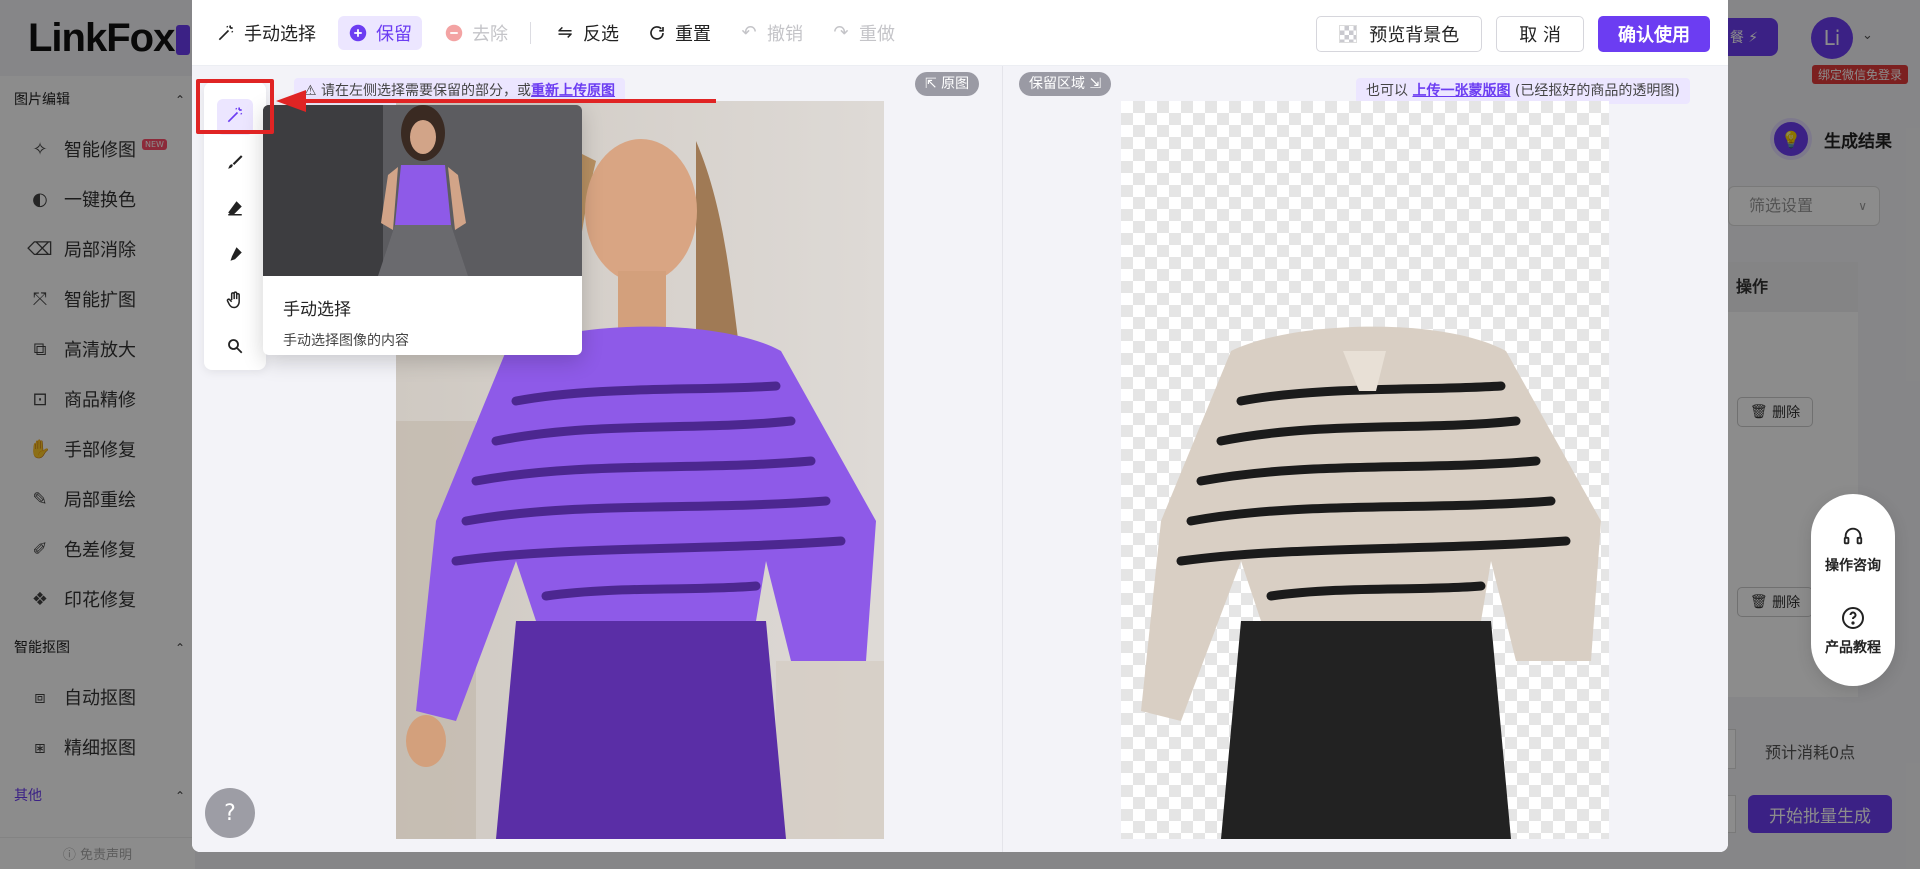 The width and height of the screenshot is (1920, 869). I want to click on swap-arrows-icon: ⇋, so click(565, 32).